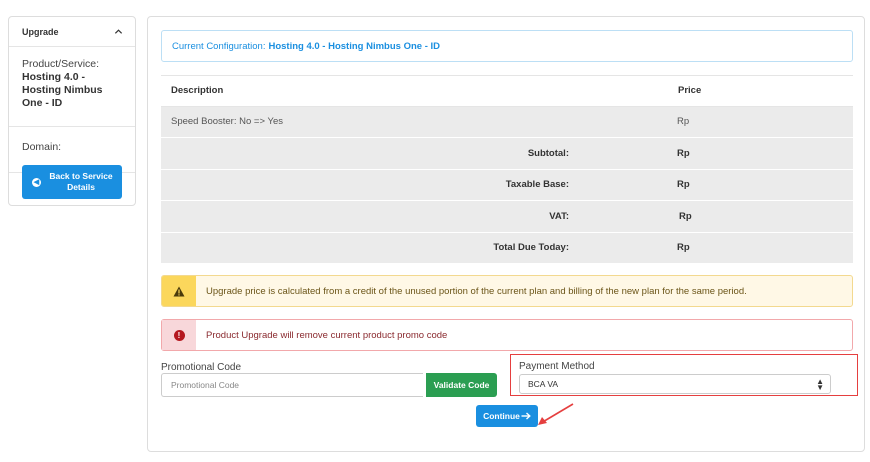 The image size is (870, 462). I want to click on payment-method-label: Payment Method, so click(557, 366).